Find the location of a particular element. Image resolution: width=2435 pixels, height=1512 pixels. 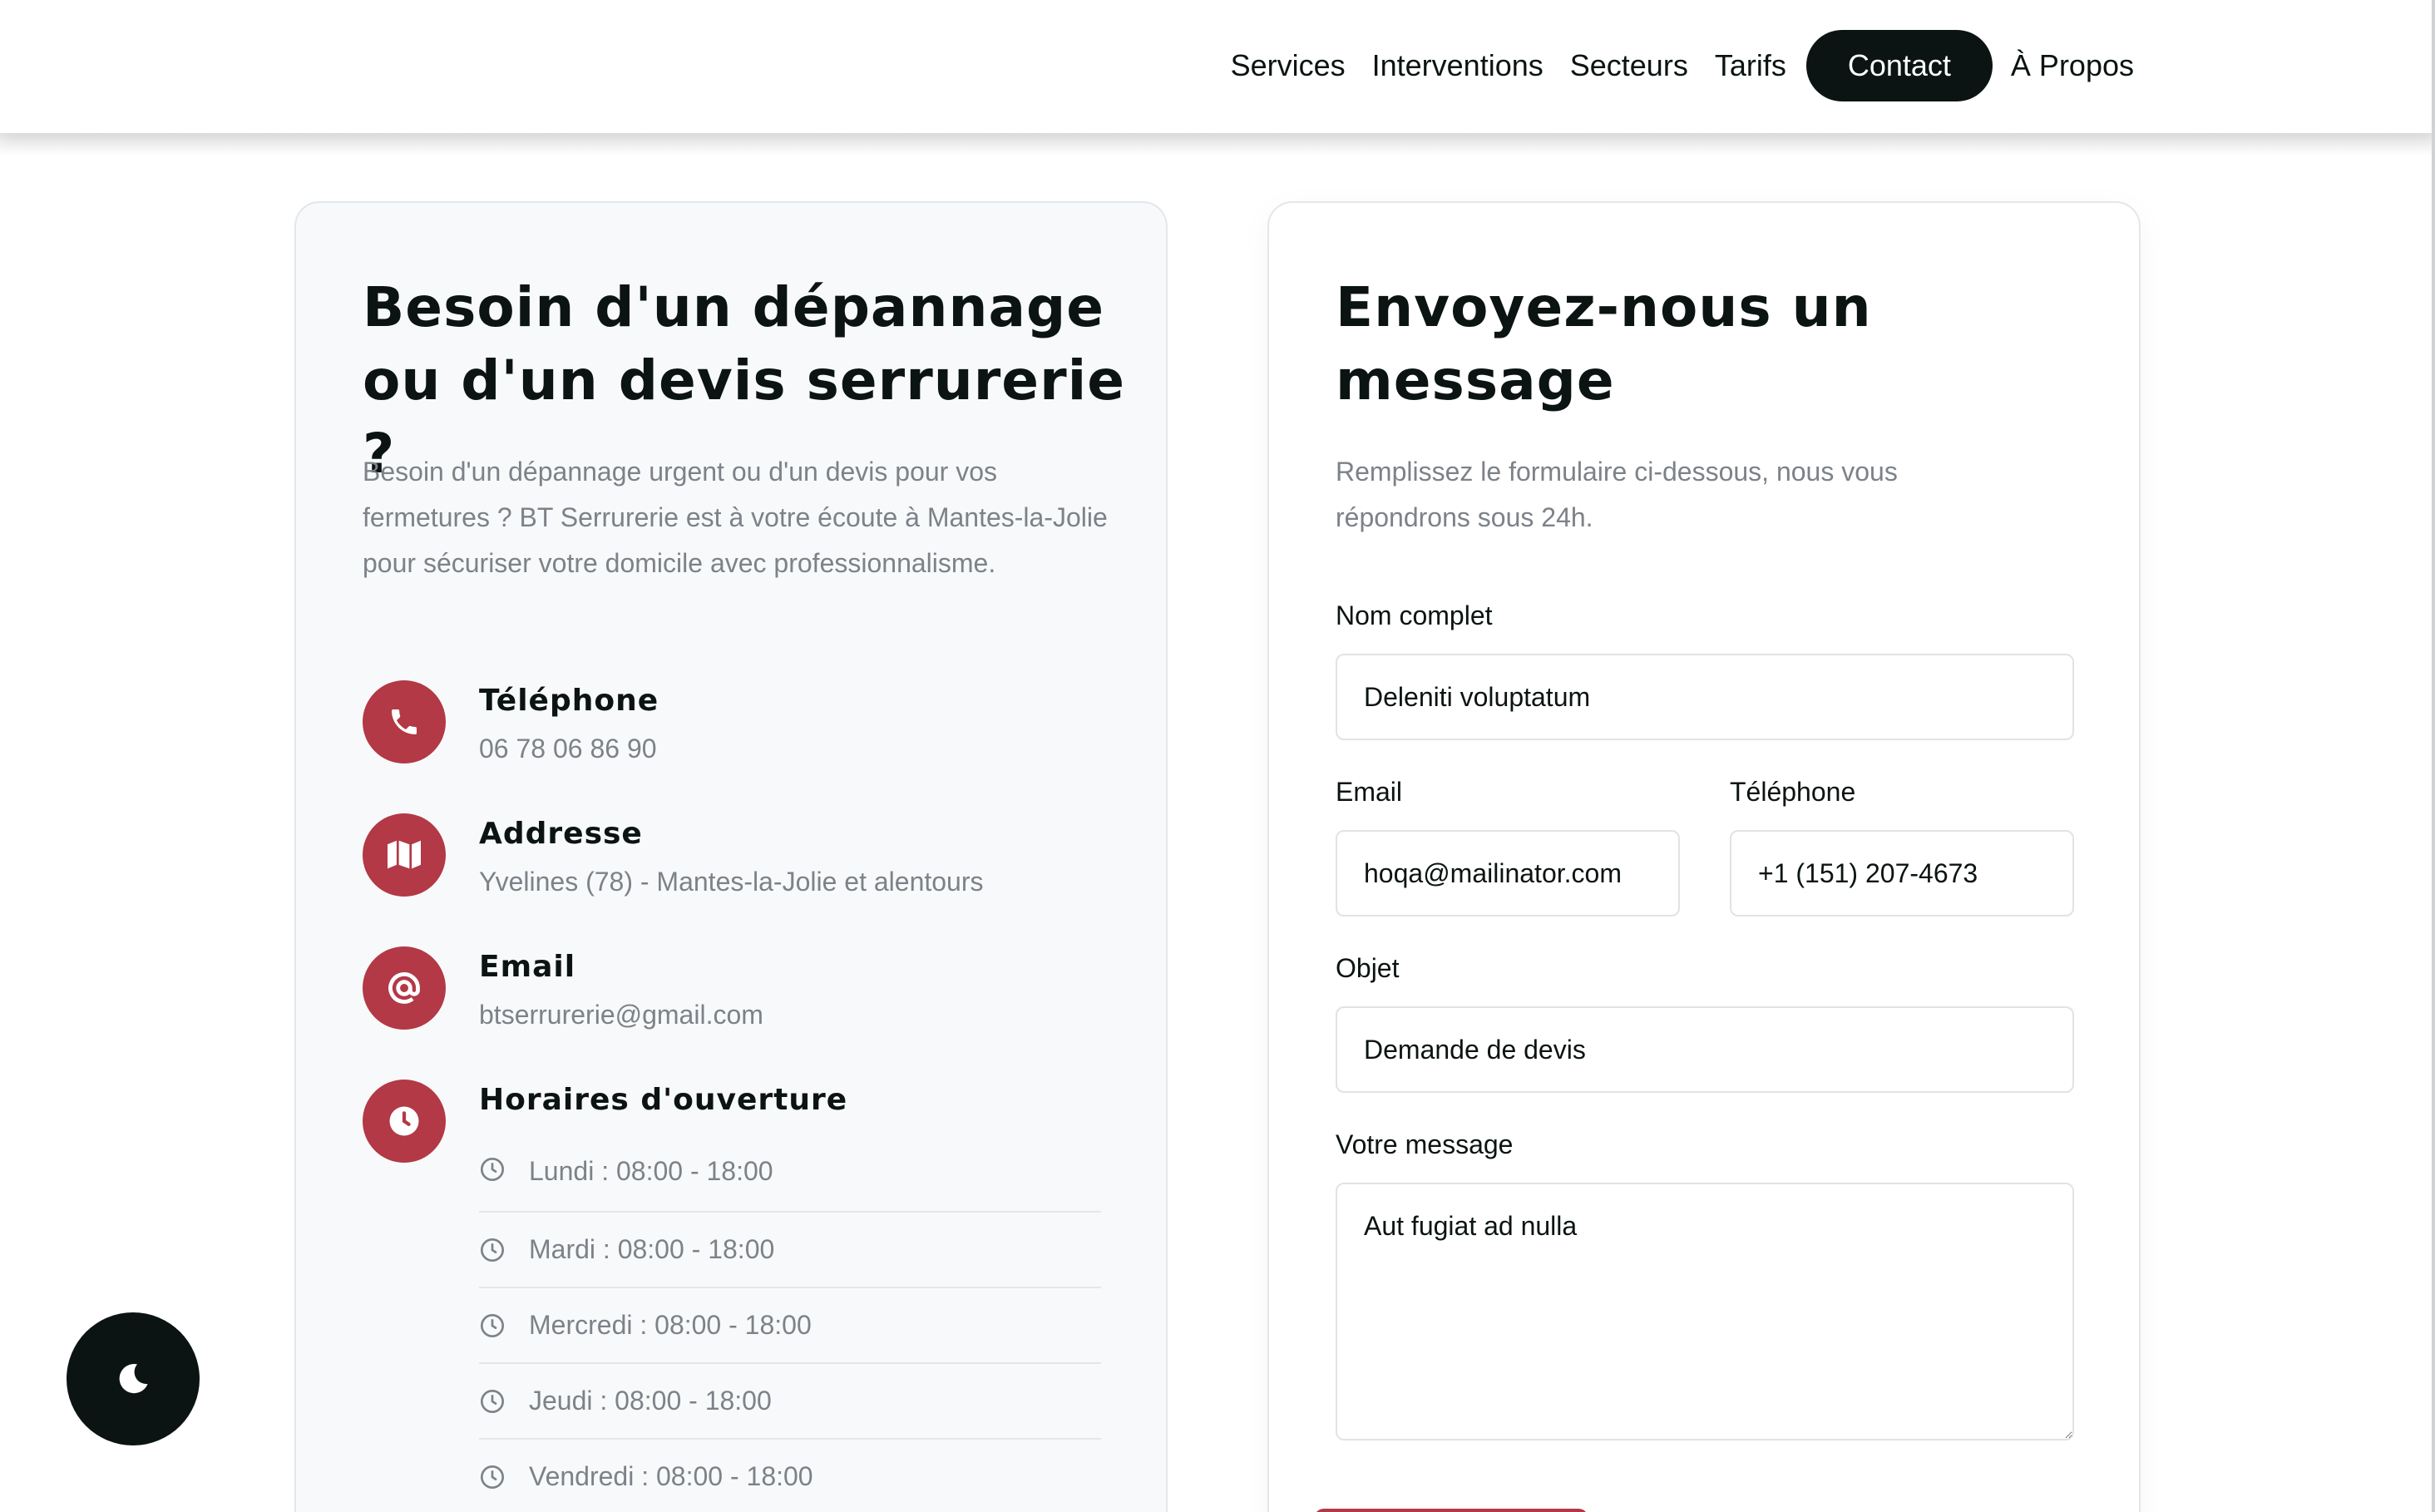

nav-link-tarifs: Tarifs is located at coordinates (1751, 65).